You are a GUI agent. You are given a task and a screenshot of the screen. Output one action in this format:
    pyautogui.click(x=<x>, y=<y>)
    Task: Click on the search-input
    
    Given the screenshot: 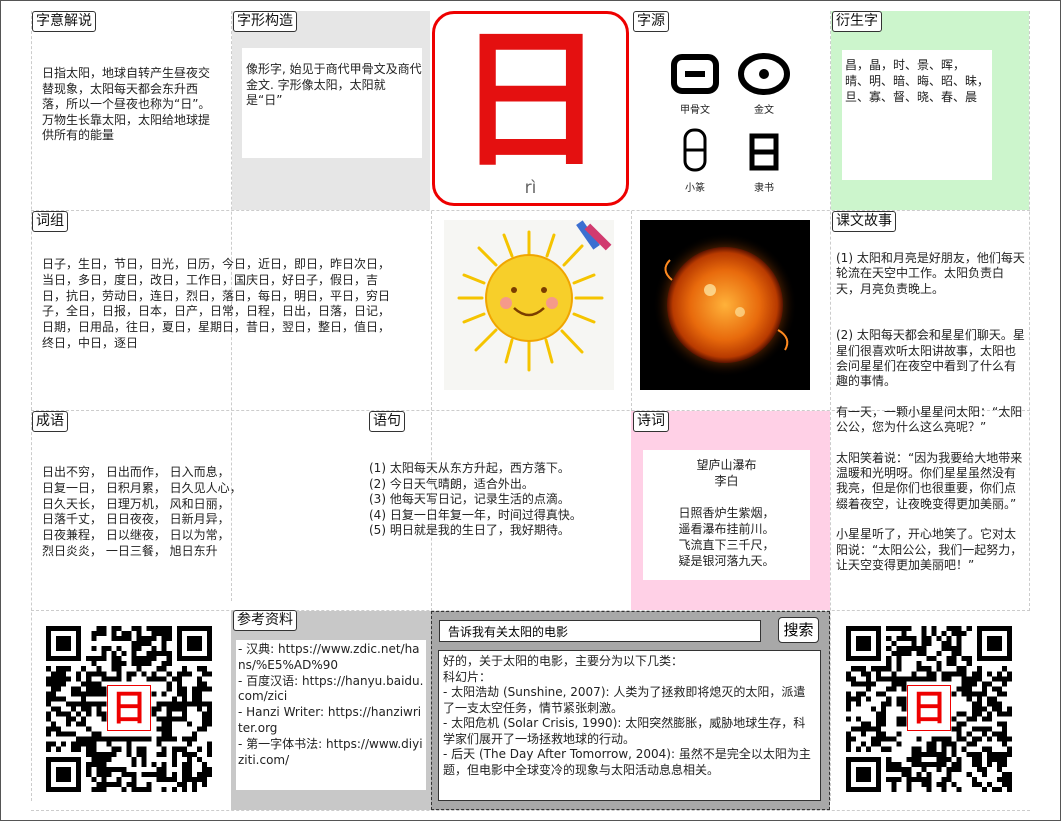 What is the action you would take?
    pyautogui.click(x=600, y=631)
    